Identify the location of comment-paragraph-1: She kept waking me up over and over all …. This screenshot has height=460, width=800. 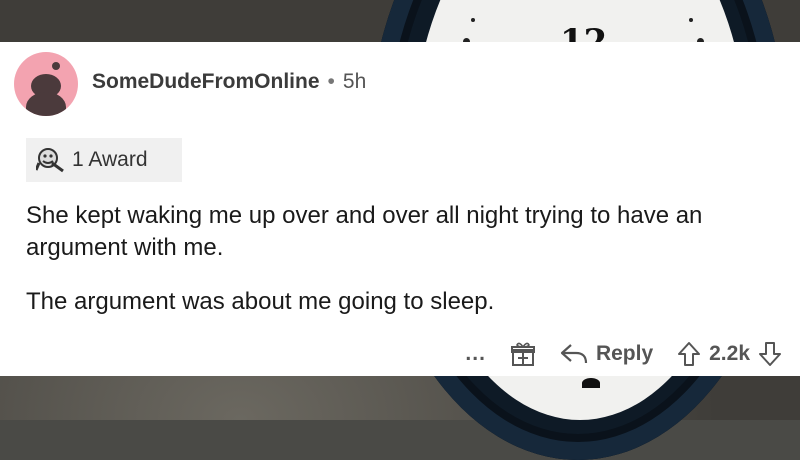
(364, 231).